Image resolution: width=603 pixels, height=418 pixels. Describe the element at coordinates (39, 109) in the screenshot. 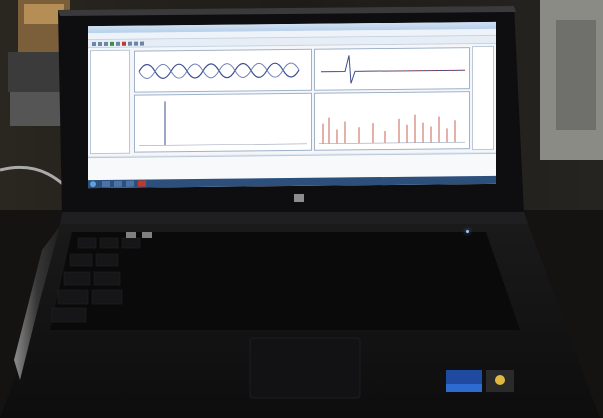

I see `left-device-highlight` at that location.